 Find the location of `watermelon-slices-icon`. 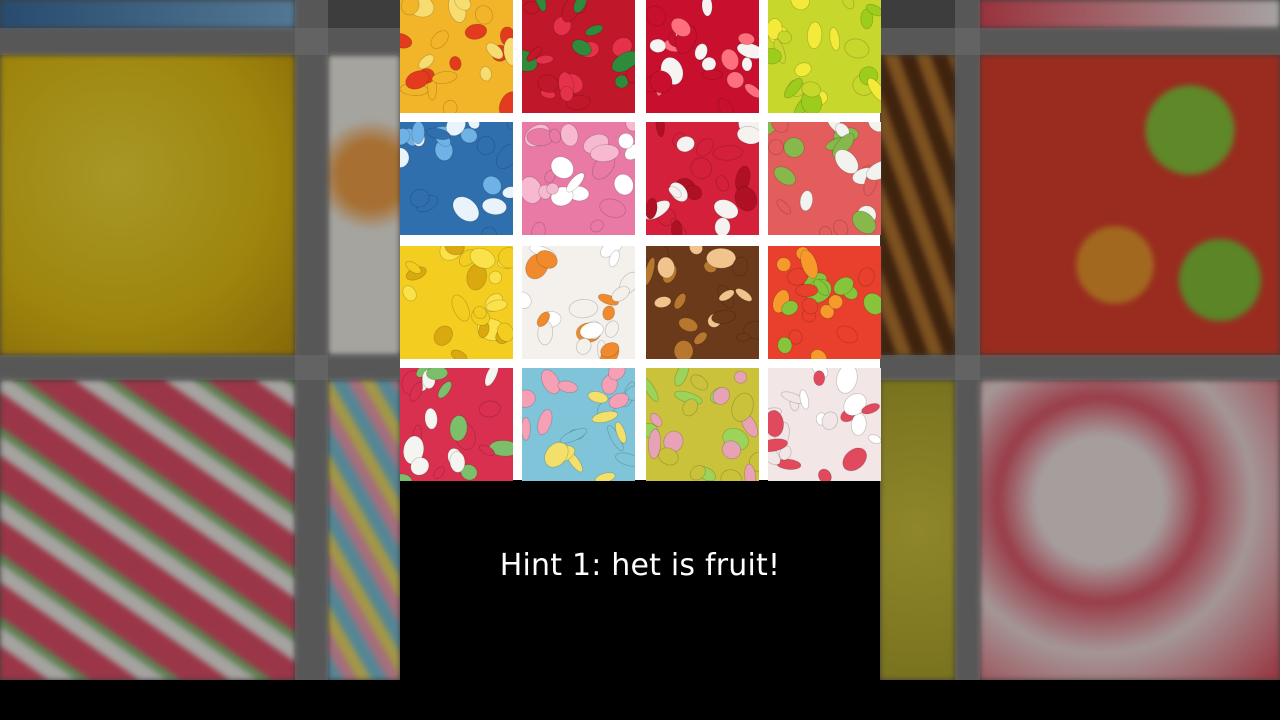

watermelon-slices-icon is located at coordinates (456, 424).